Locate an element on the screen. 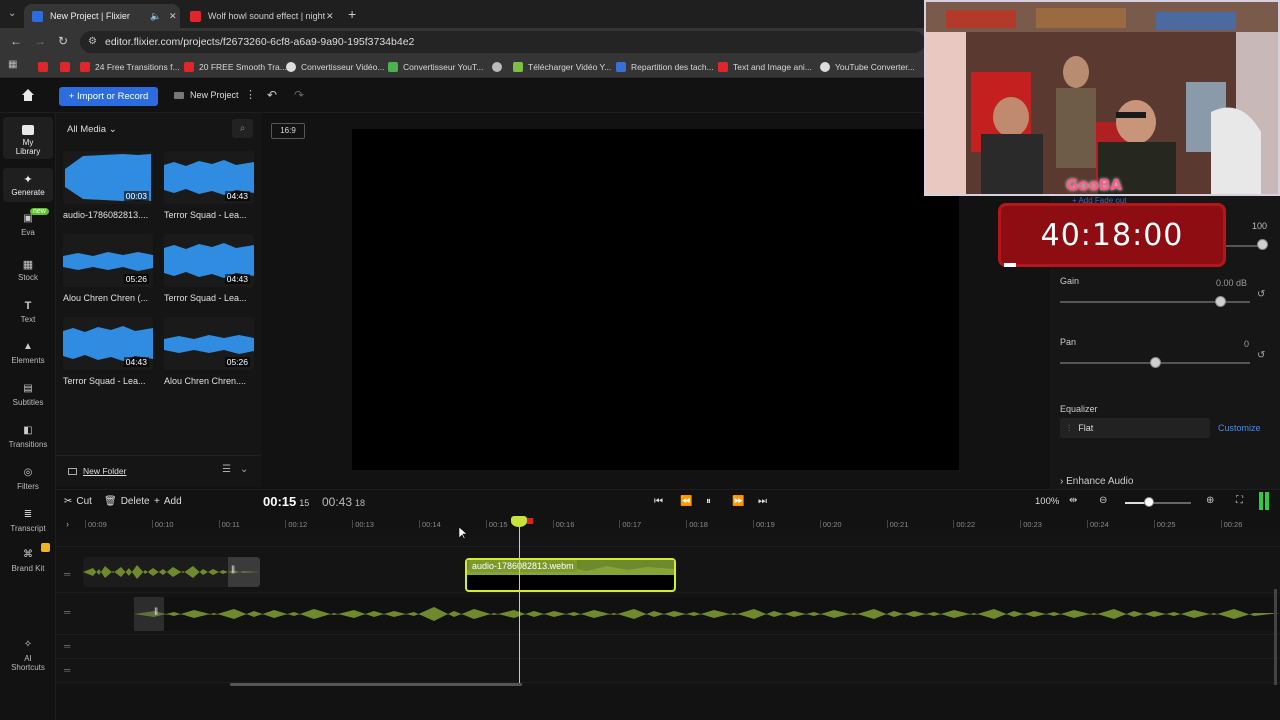 The width and height of the screenshot is (1280, 720). playhead-handle is located at coordinates (519, 521).